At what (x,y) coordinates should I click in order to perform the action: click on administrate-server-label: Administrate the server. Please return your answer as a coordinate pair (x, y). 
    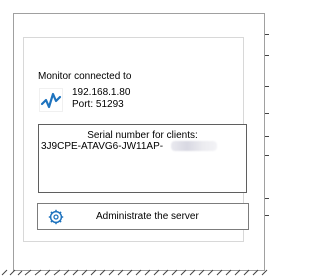
    Looking at the image, I should click on (147, 216).